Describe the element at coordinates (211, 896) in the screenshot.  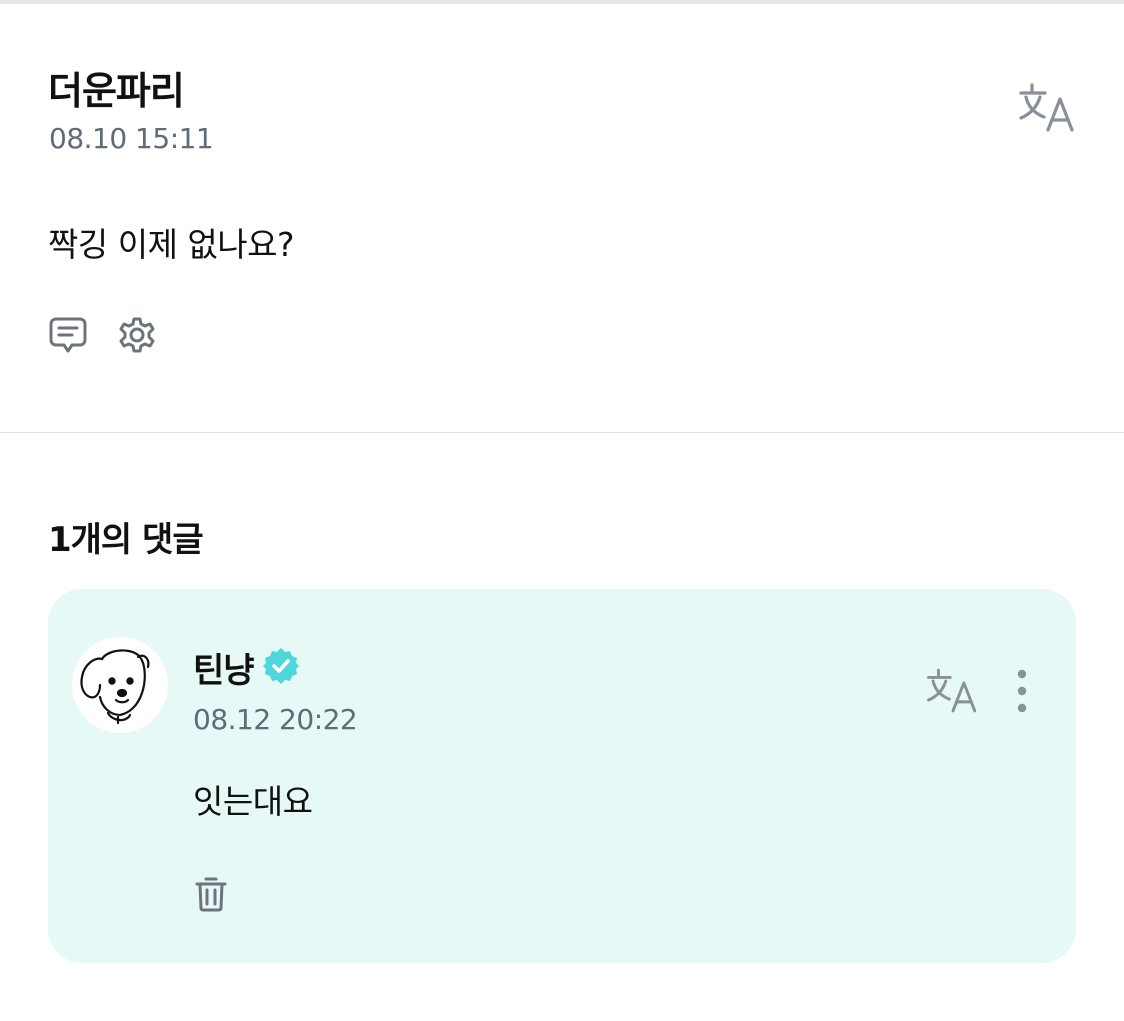
I see `trash-icon` at that location.